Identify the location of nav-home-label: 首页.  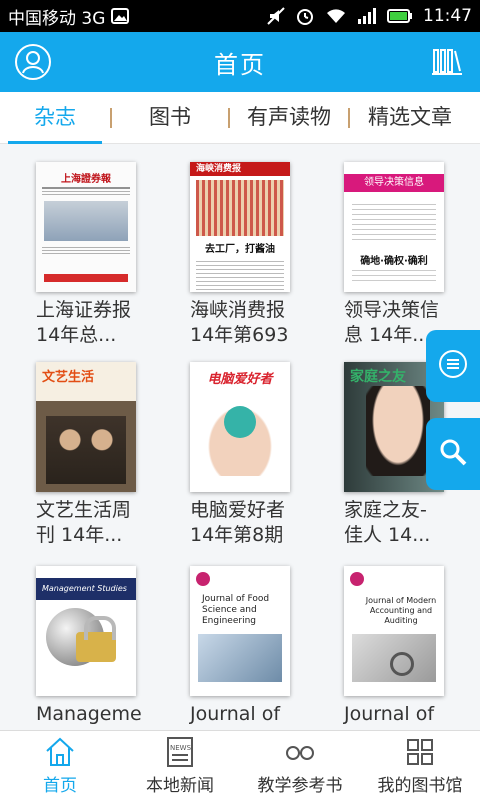
(60, 786).